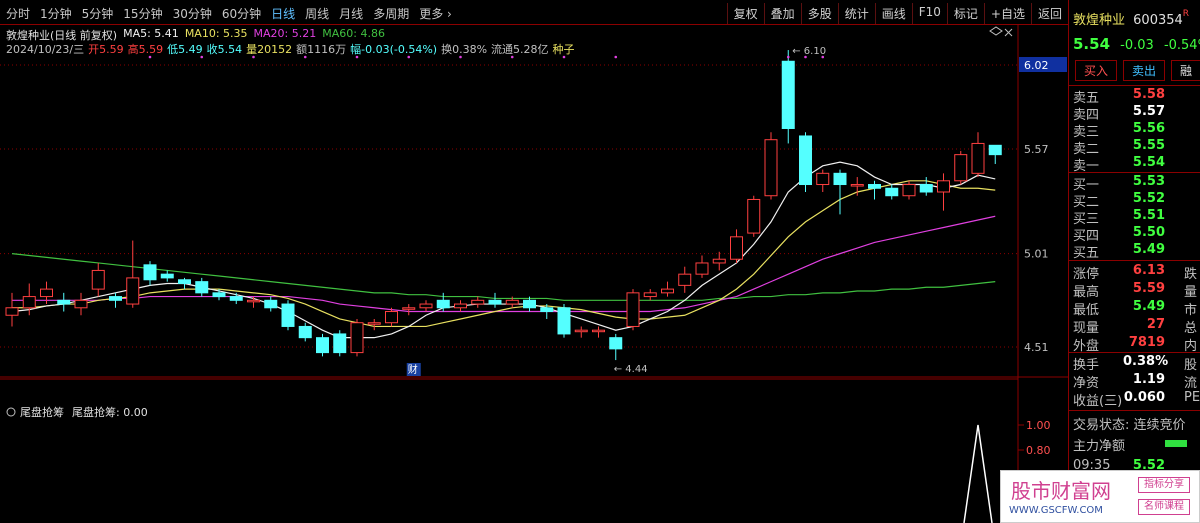 Image resolution: width=1200 pixels, height=523 pixels. What do you see at coordinates (1136, 234) in the screenshot?
I see `bid-level-4: 买四 5.50` at bounding box center [1136, 234].